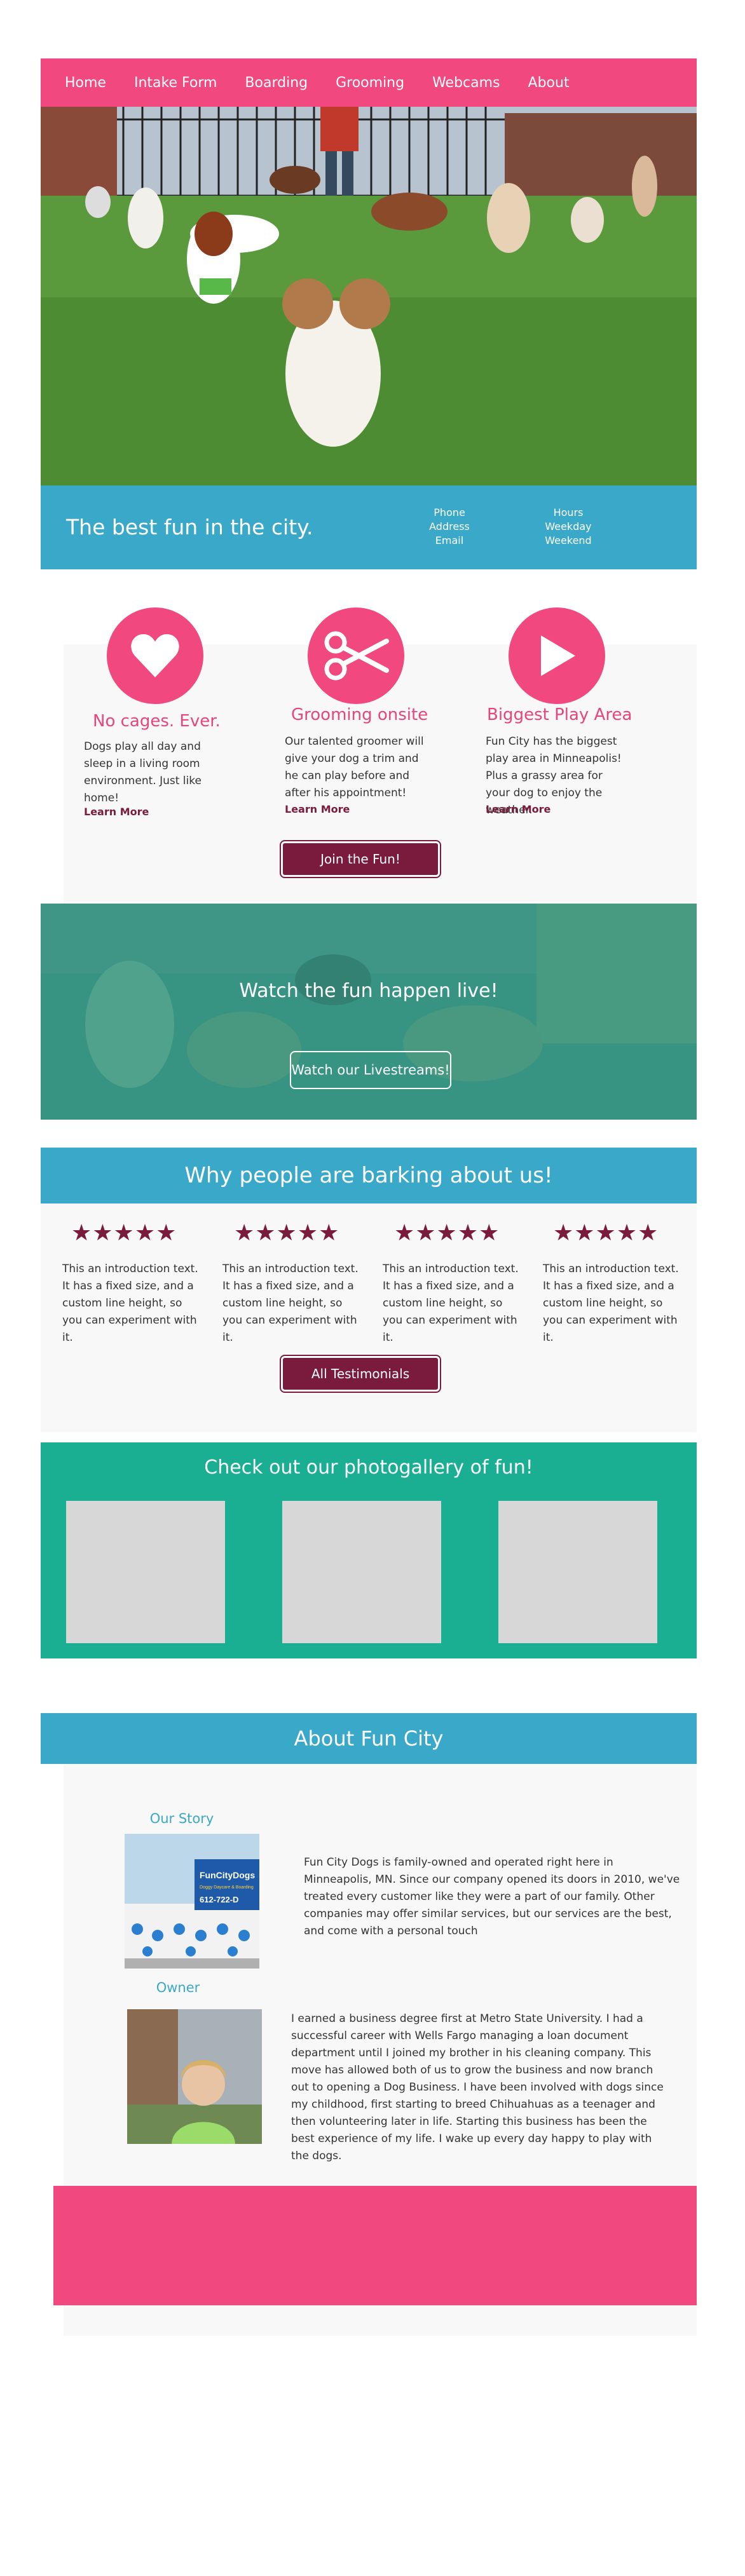  I want to click on learn-more-link-no-cages: Learn More, so click(116, 812).